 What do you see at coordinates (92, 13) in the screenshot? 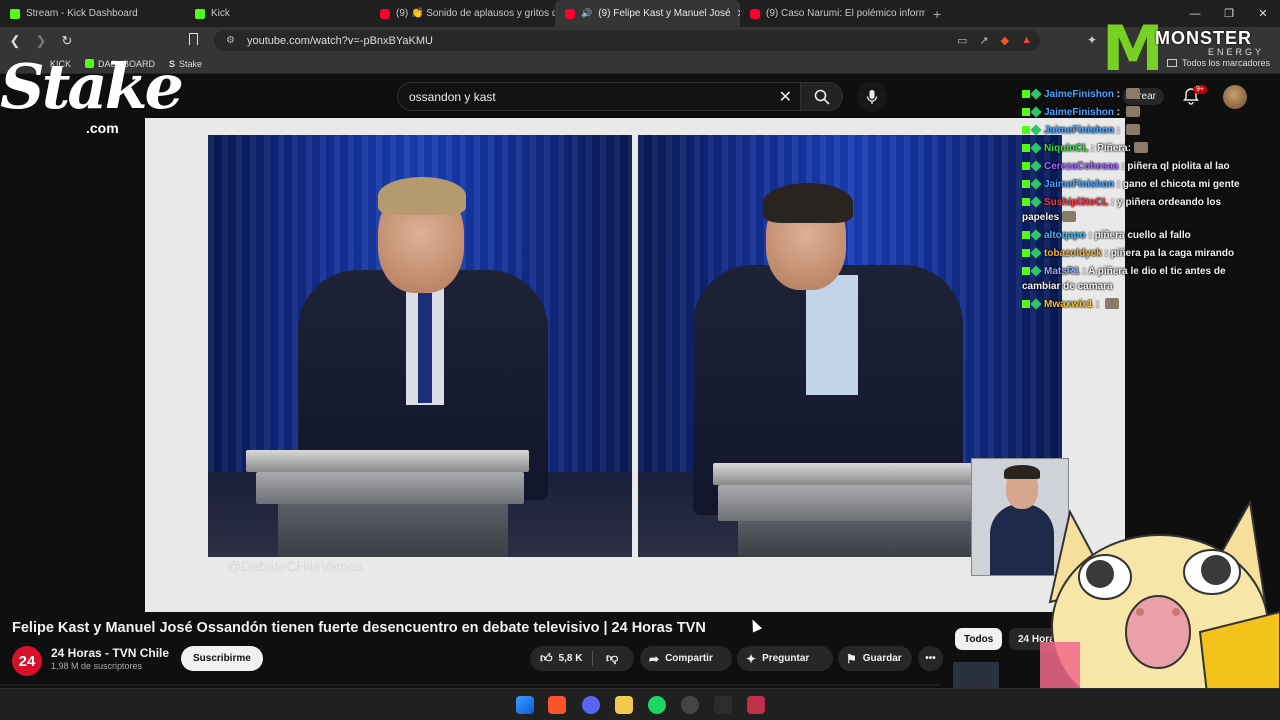
I see `tab-kick-dashboard: Stream - Kick Dashboard` at bounding box center [92, 13].